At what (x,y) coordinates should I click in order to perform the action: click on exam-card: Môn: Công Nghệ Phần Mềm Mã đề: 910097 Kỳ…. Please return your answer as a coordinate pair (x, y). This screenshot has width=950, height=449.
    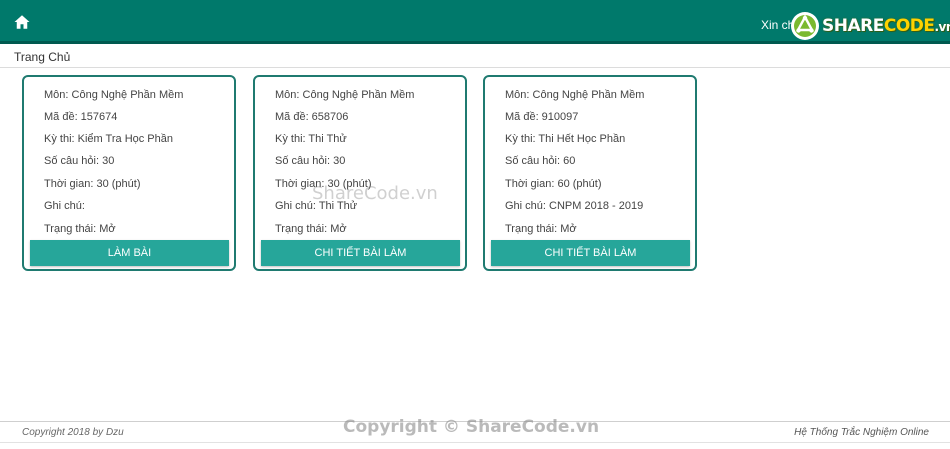
    Looking at the image, I should click on (590, 173).